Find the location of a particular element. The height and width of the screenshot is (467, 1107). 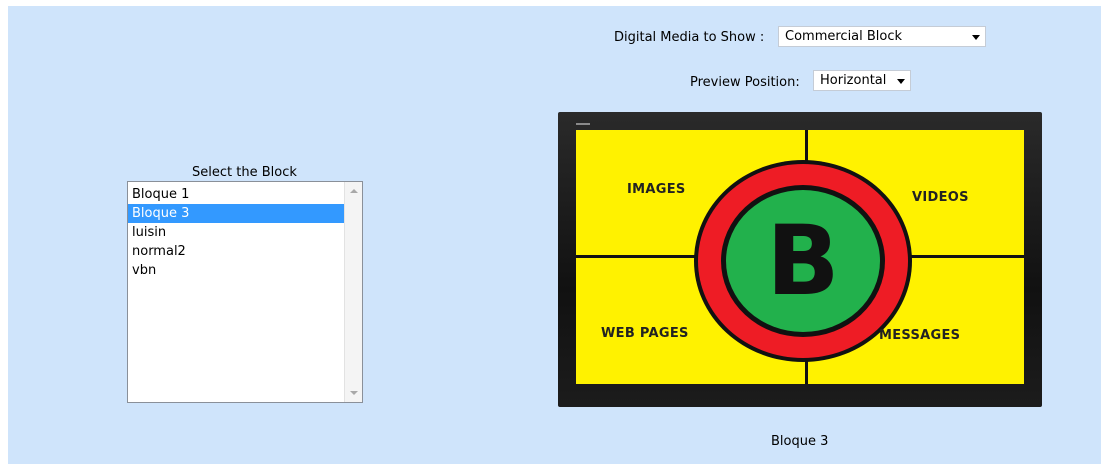

scroll-up-arrow-icon is located at coordinates (354, 191).